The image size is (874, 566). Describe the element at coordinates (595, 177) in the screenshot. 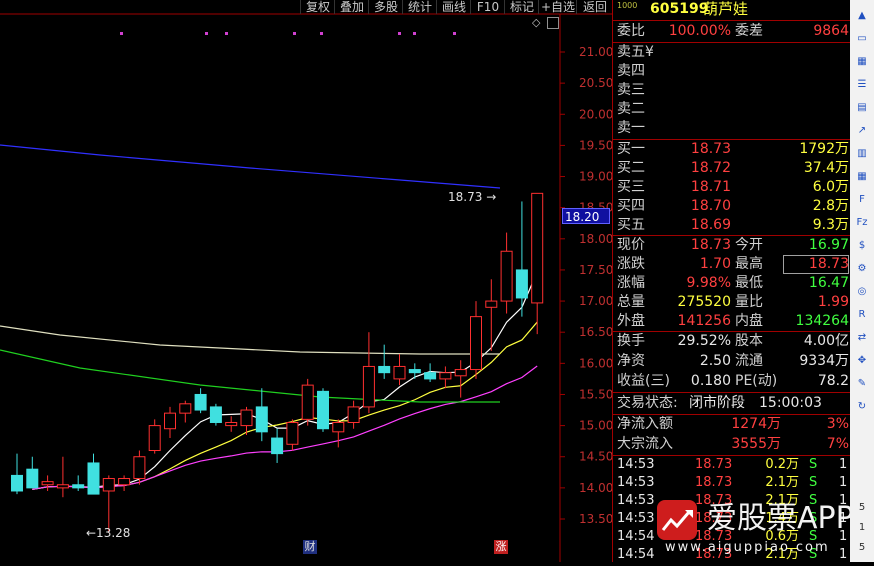

I see `price-axis-label: 19.00` at that location.